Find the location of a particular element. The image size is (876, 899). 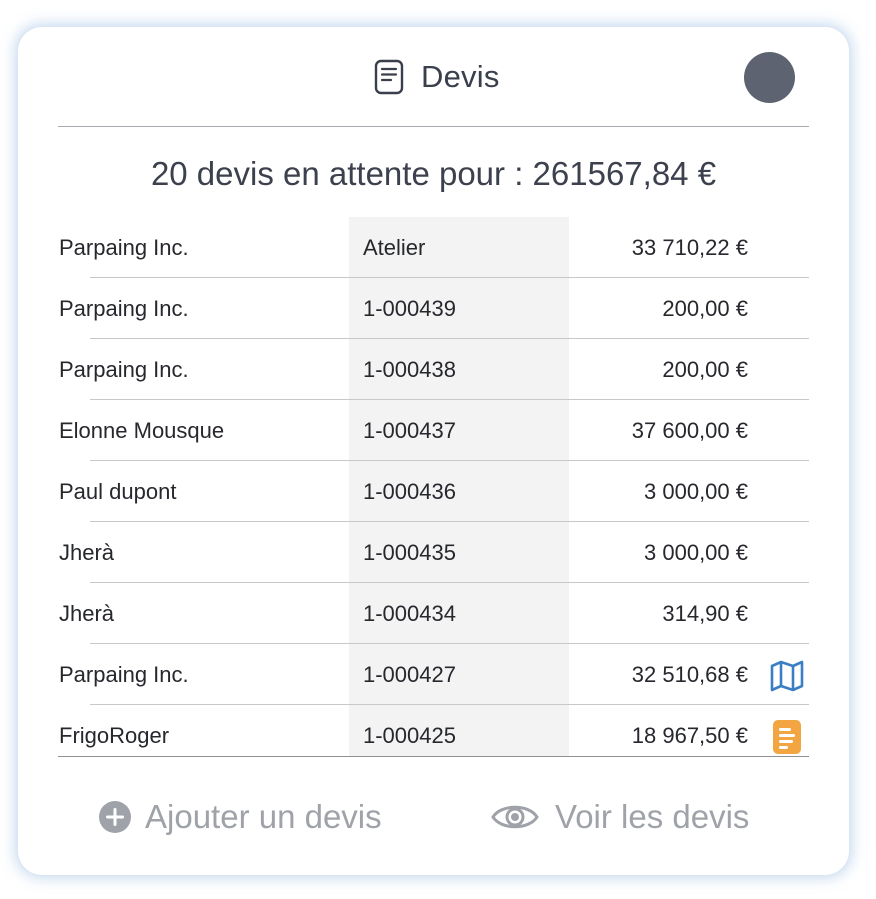

table-row: Jherà 1-000435 3 000,00 € is located at coordinates (433, 552).